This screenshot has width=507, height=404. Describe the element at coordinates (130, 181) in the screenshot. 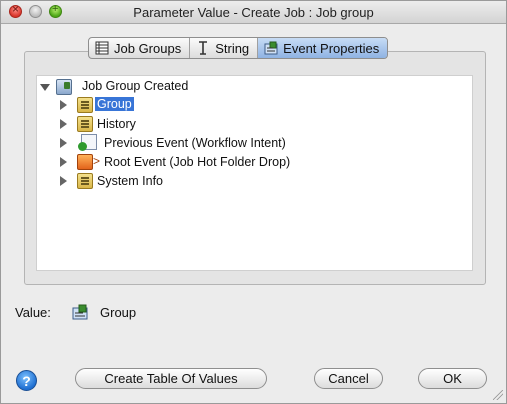

I see `tree-item-label: System Info` at that location.